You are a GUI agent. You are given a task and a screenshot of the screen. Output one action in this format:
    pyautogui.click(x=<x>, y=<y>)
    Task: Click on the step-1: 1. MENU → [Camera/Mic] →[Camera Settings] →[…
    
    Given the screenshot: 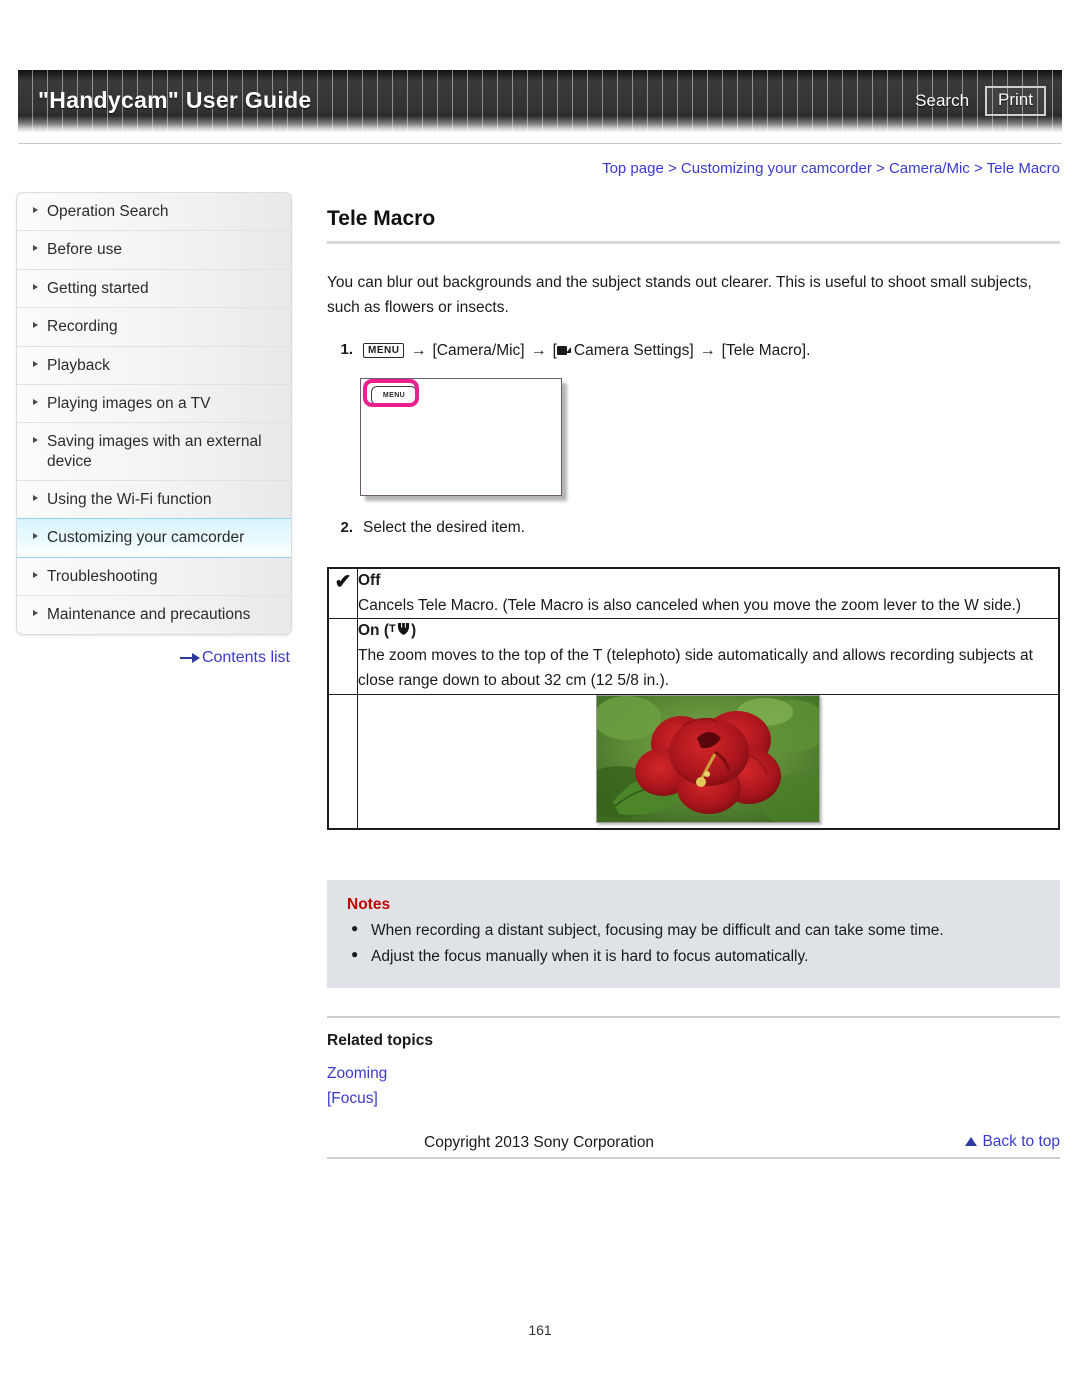 What is the action you would take?
    pyautogui.click(x=693, y=351)
    